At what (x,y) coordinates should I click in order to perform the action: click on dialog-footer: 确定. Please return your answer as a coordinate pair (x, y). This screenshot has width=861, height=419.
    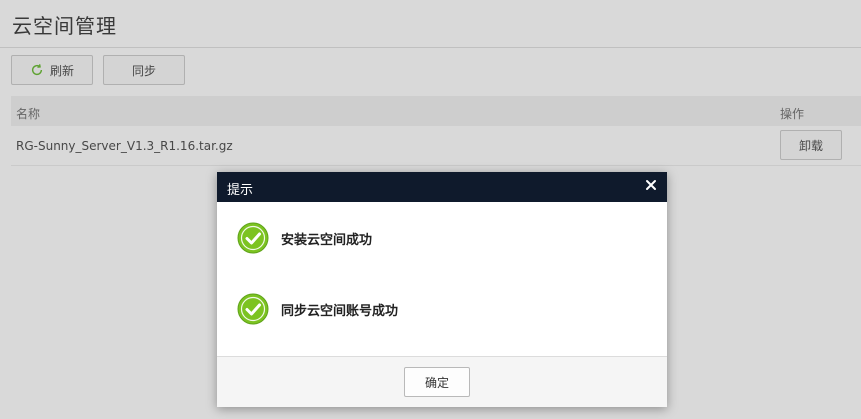
    Looking at the image, I should click on (442, 381).